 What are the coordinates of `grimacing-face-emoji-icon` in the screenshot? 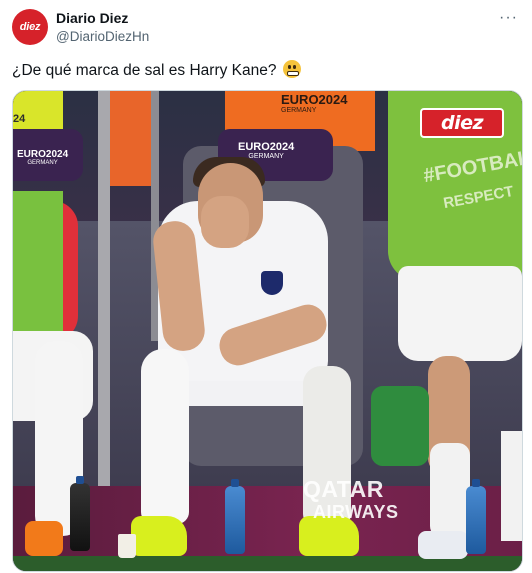 It's located at (291, 69).